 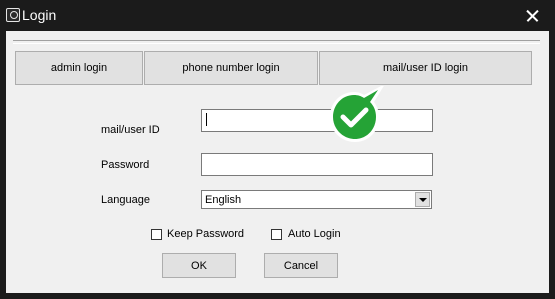 I want to click on account-label: mail/user ID, so click(x=130, y=130).